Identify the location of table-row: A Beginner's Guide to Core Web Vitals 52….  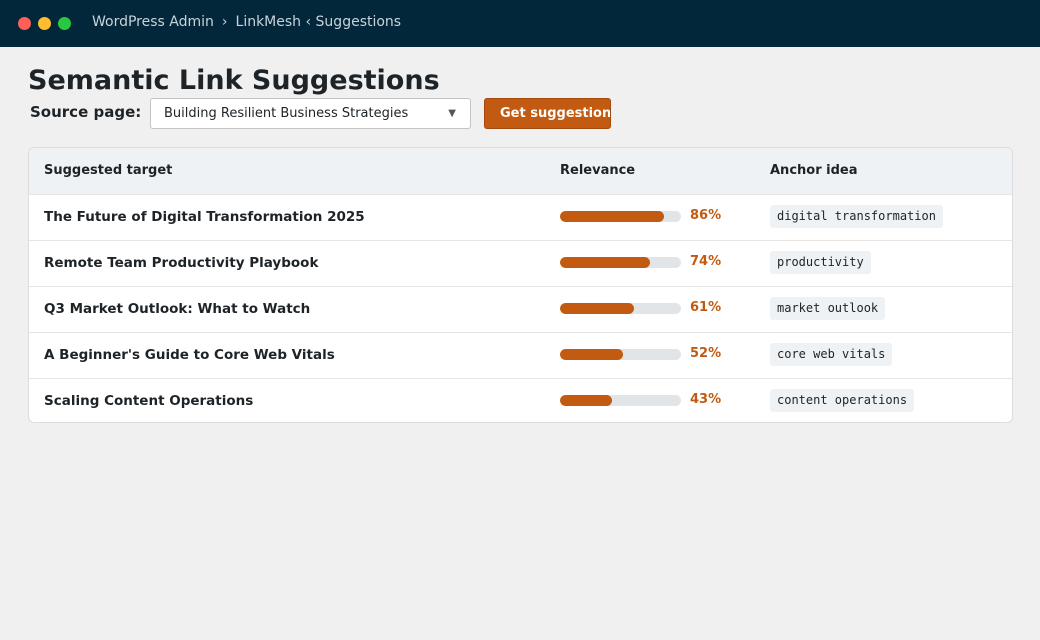
(520, 355).